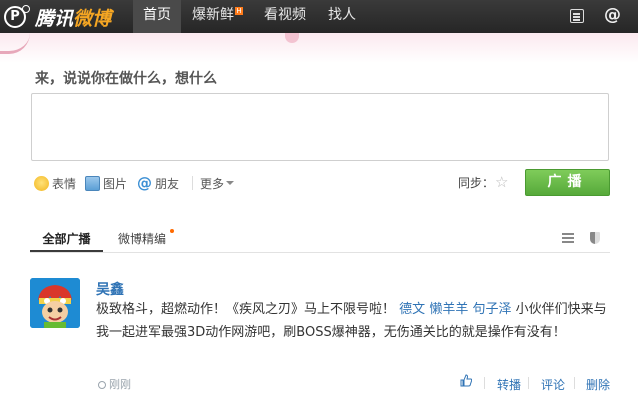 Image resolution: width=638 pixels, height=409 pixels. What do you see at coordinates (73, 18) in the screenshot?
I see `logo-text: 腾讯微博` at bounding box center [73, 18].